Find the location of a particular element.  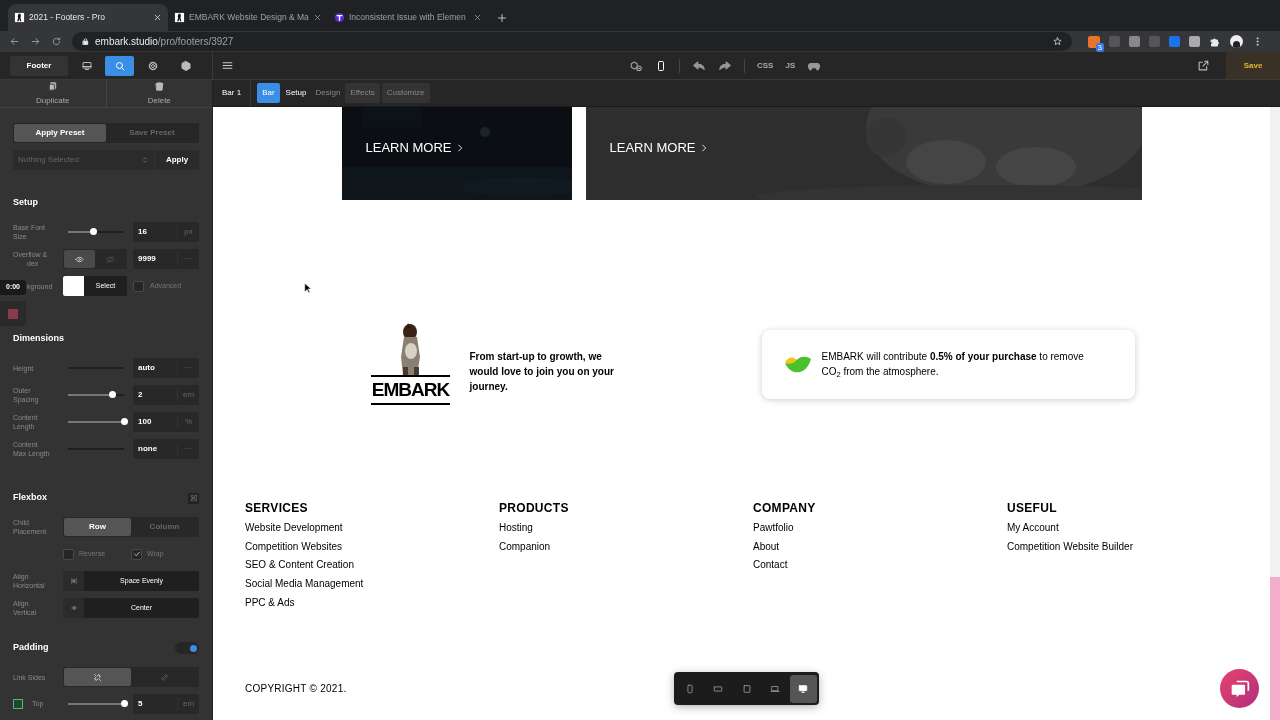

cubes-icon is located at coordinates (636, 65).